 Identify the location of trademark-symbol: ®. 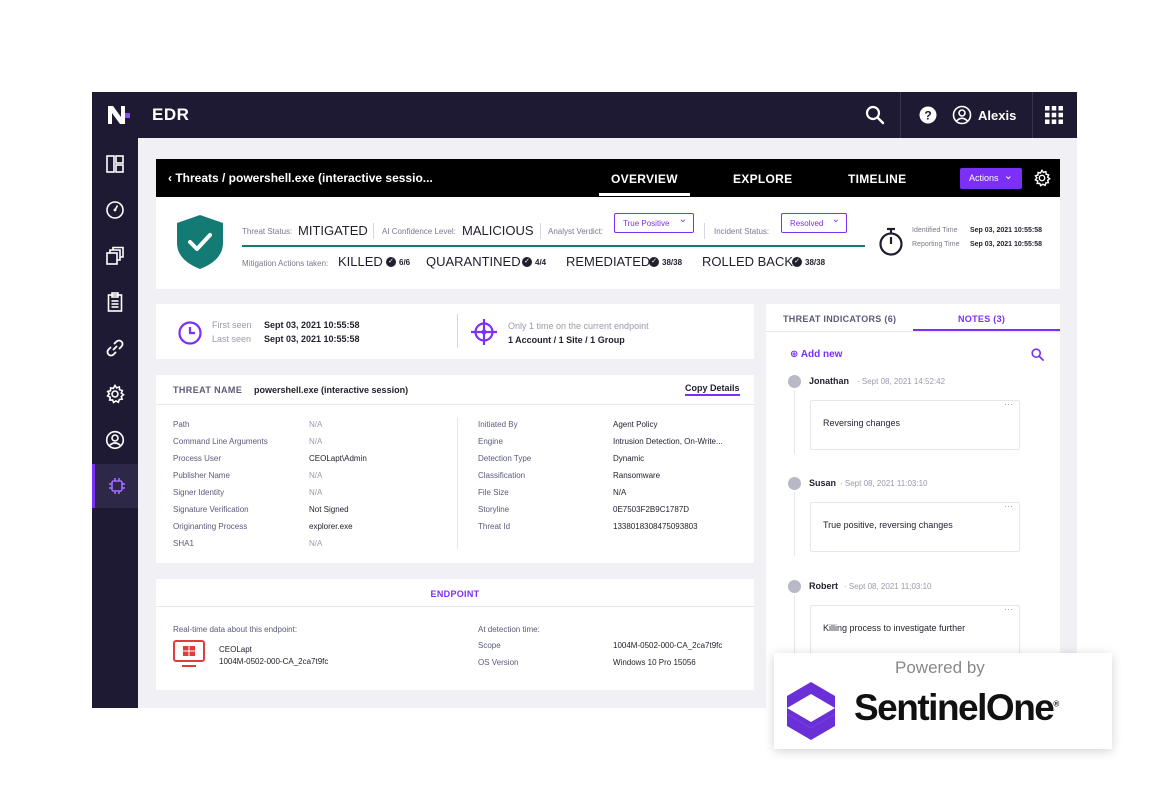
(1056, 704).